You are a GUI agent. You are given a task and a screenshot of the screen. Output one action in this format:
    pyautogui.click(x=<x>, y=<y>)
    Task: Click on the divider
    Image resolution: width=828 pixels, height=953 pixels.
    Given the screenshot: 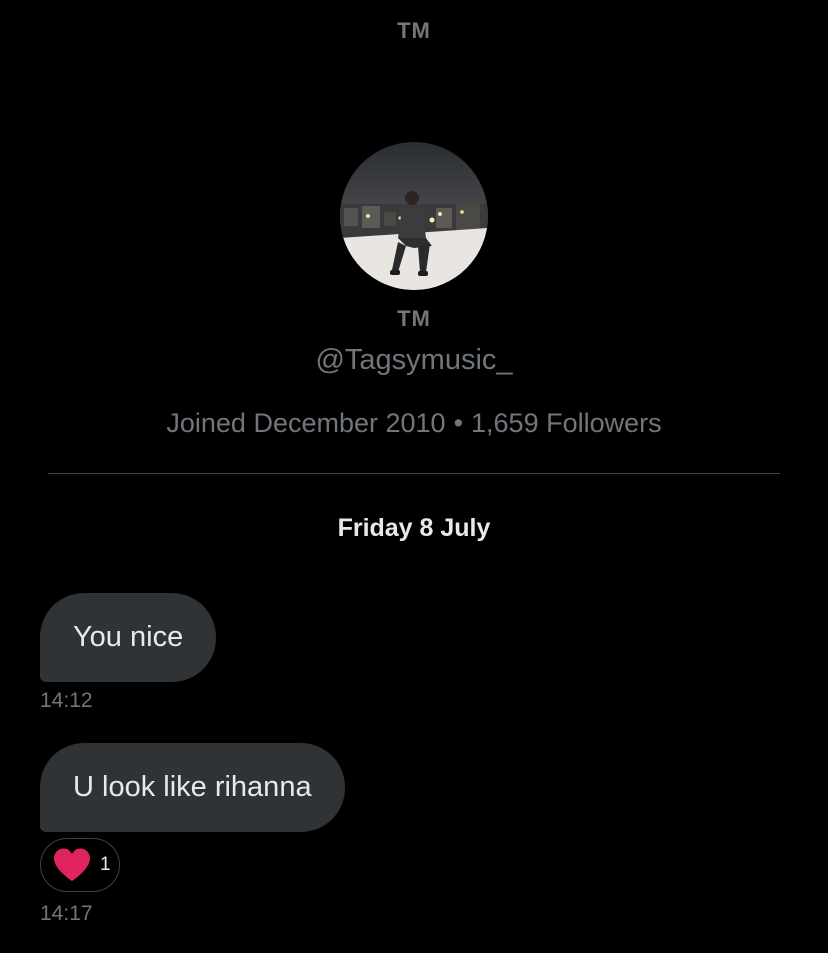 What is the action you would take?
    pyautogui.click(x=414, y=473)
    